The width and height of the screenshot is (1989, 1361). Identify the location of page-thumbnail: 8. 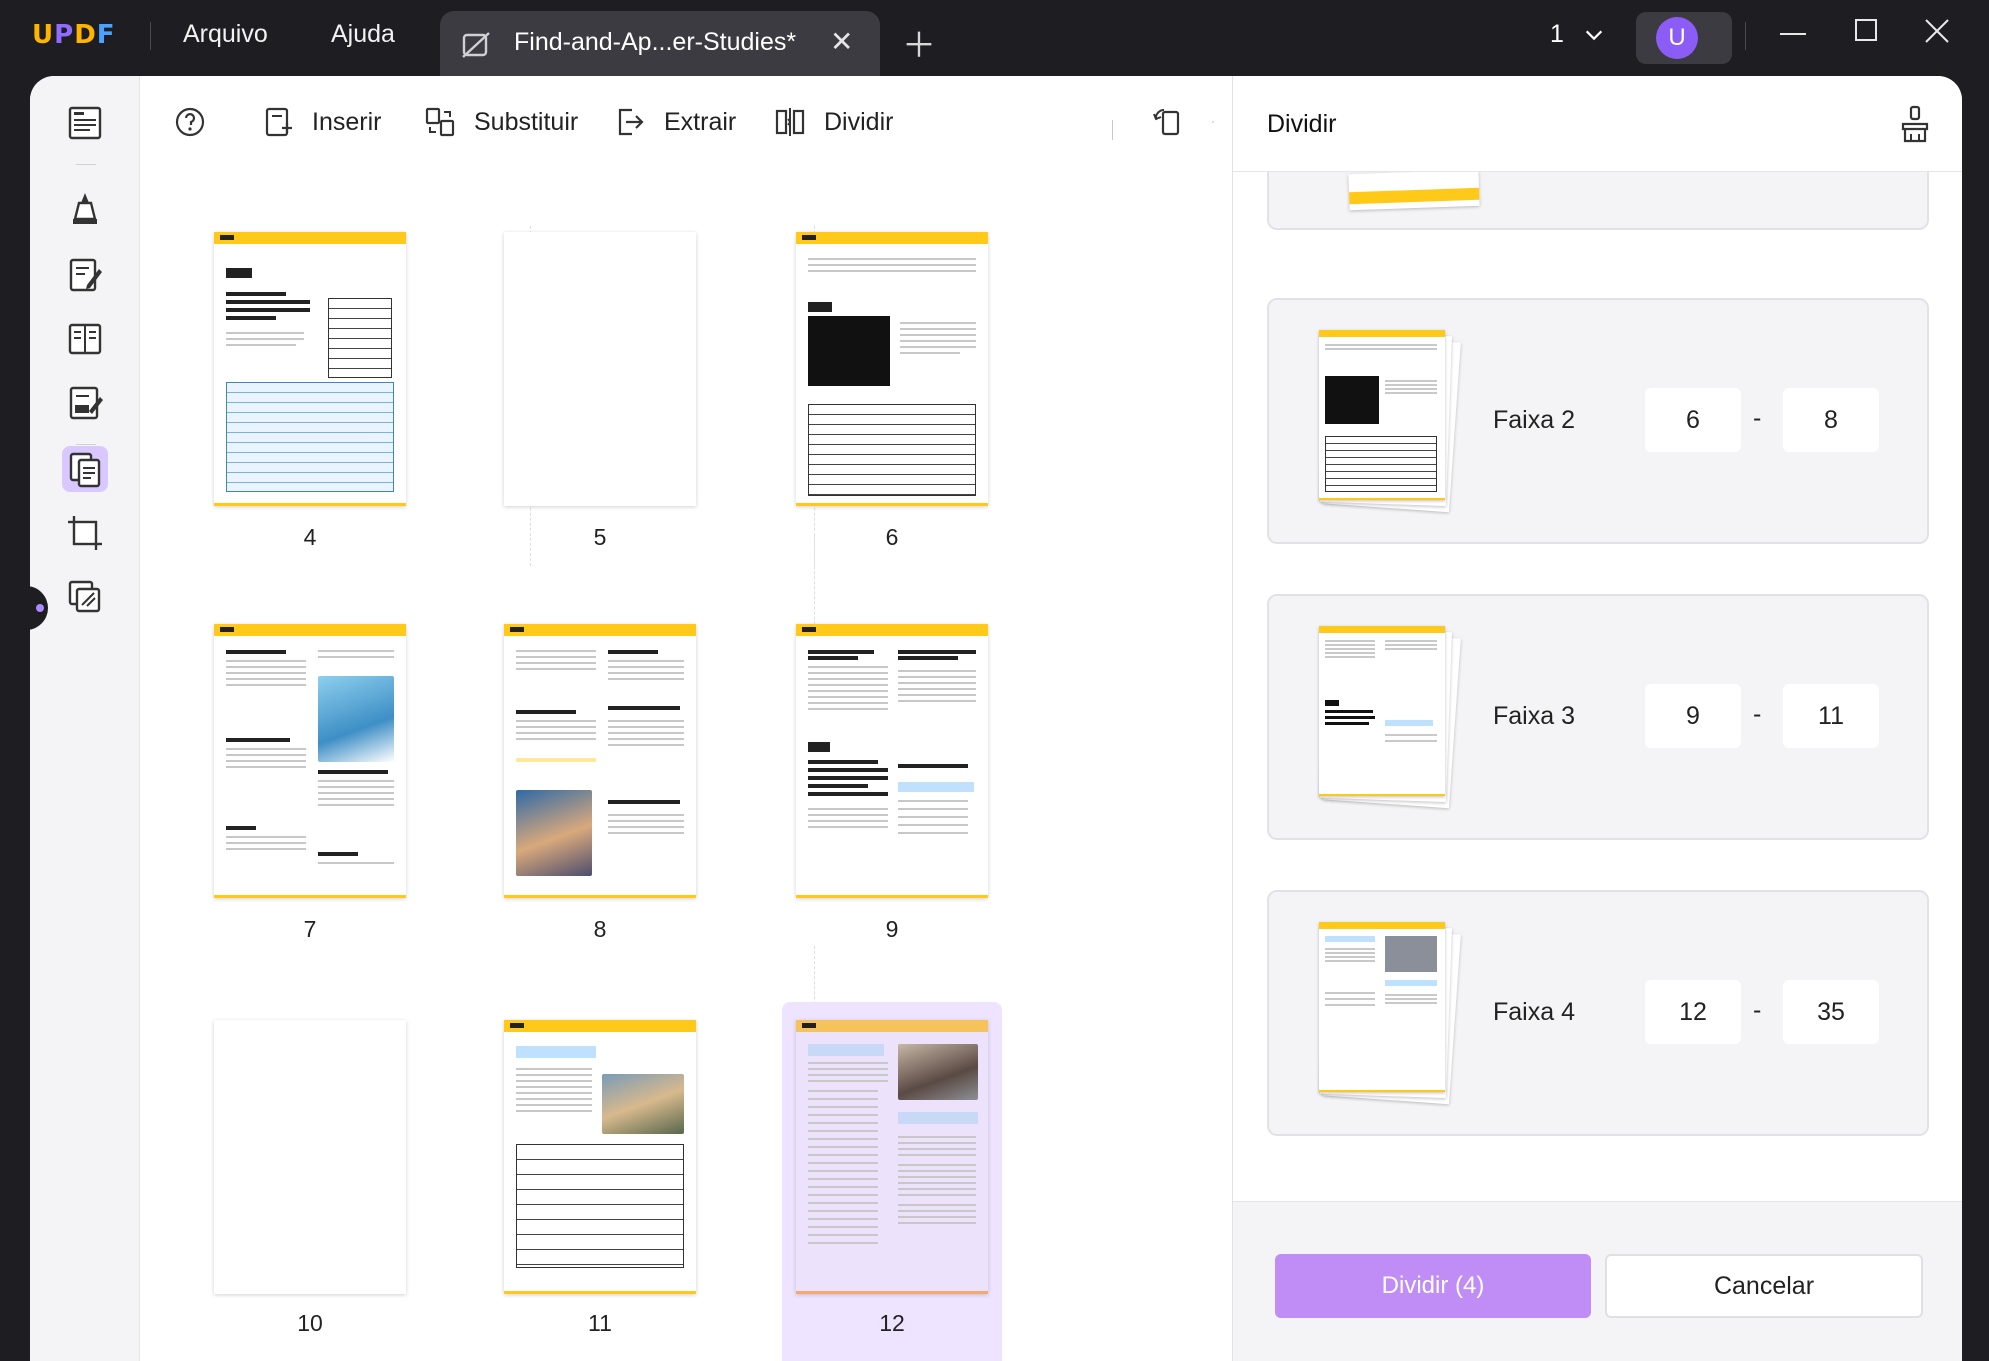
(600, 803).